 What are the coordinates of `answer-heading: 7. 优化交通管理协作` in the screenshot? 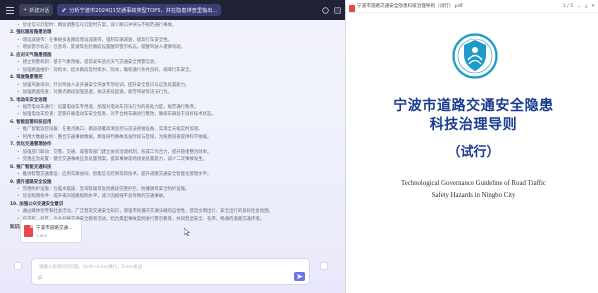 It's located at (31, 145).